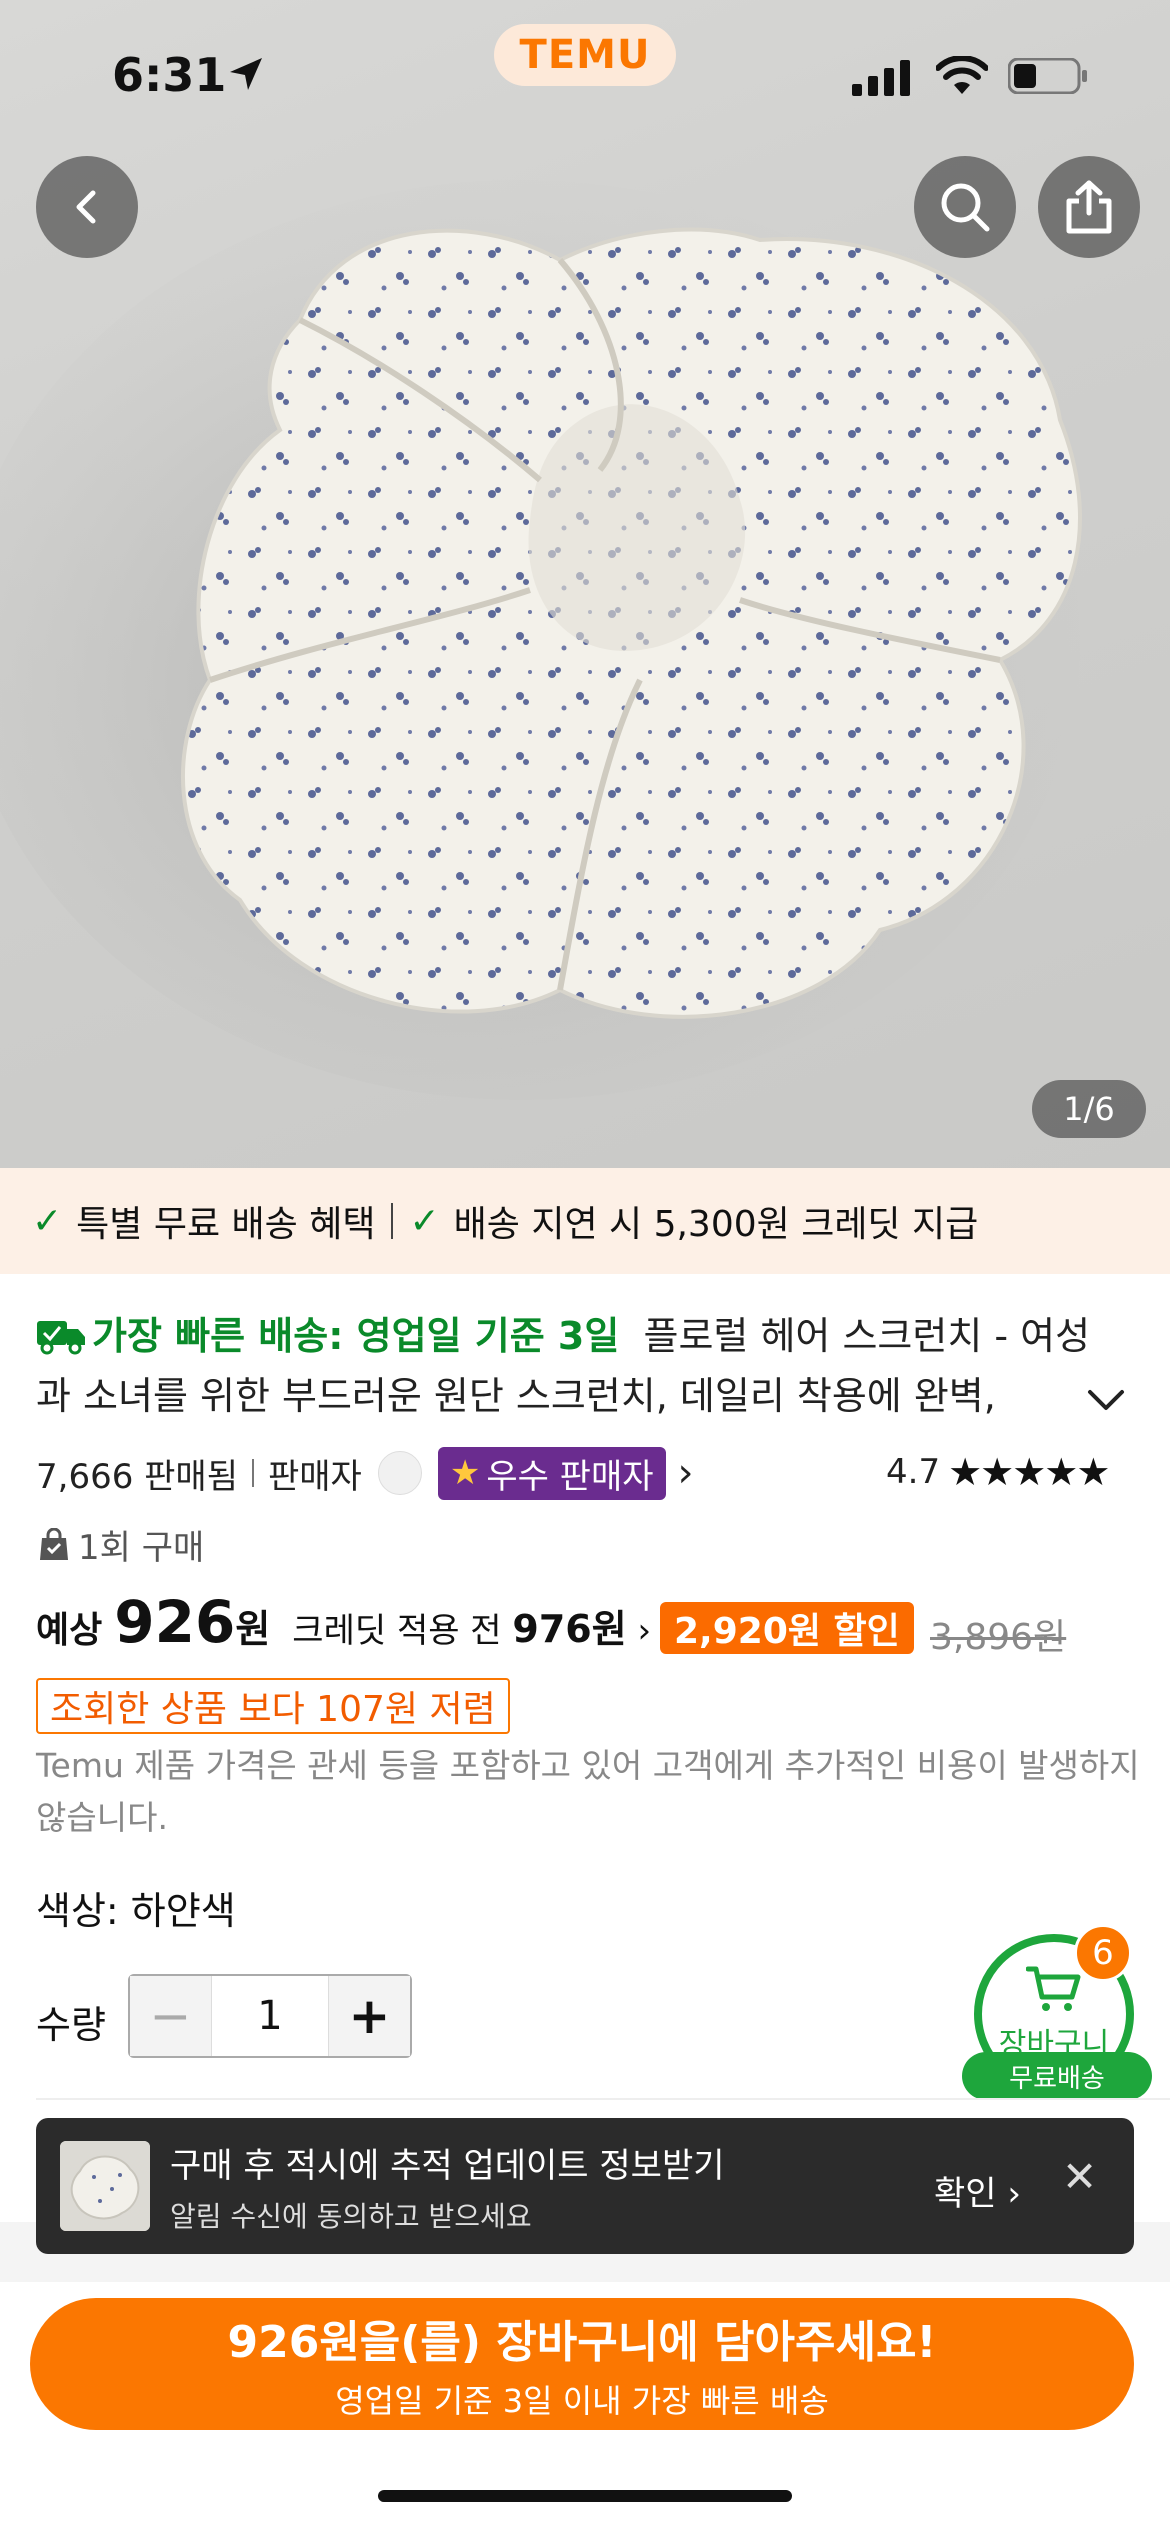  What do you see at coordinates (61, 1338) in the screenshot?
I see `truck-icon` at bounding box center [61, 1338].